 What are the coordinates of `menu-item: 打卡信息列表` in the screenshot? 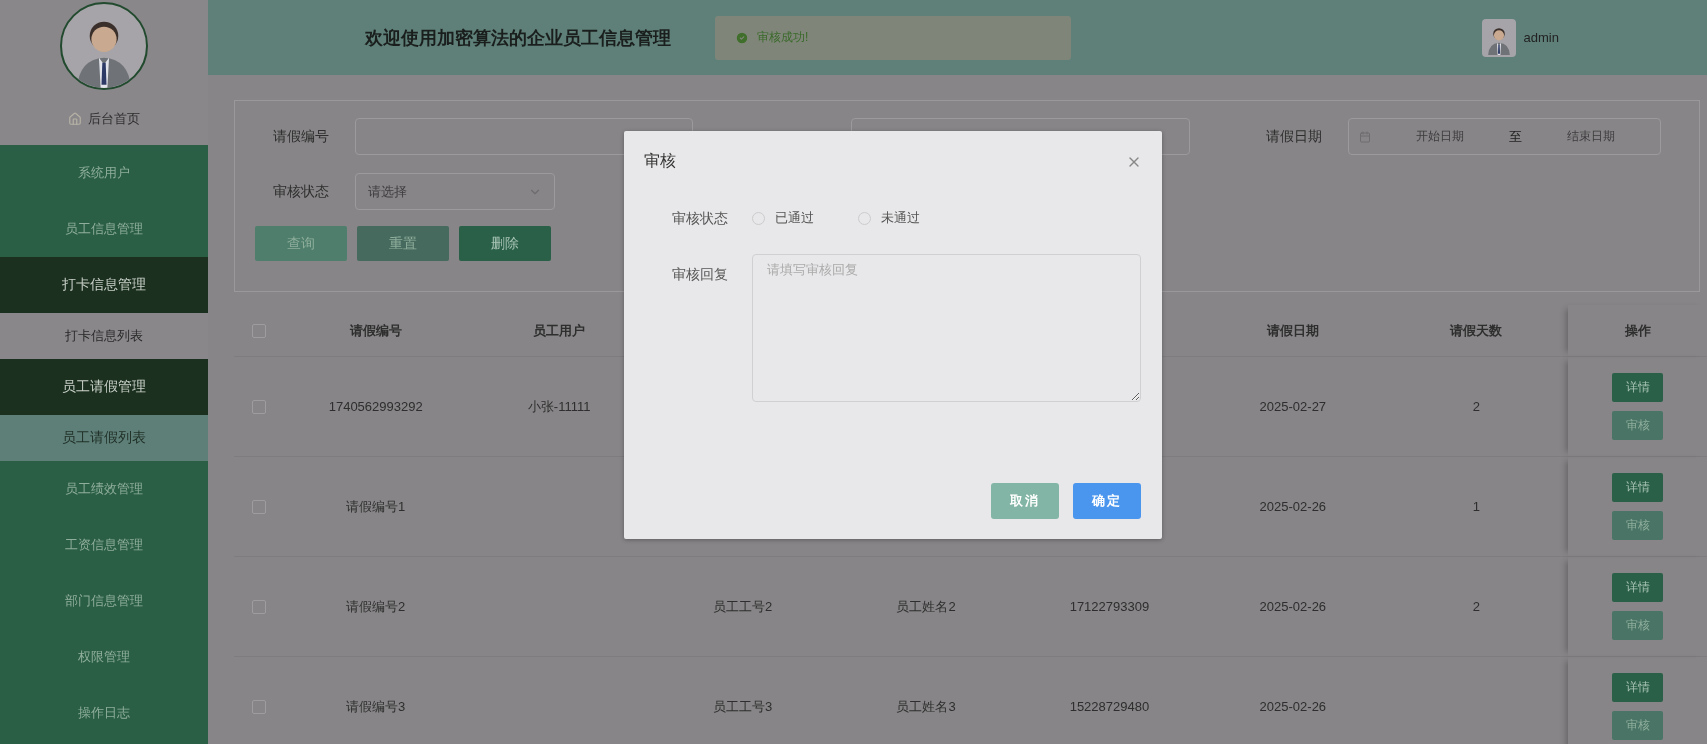 It's located at (104, 336).